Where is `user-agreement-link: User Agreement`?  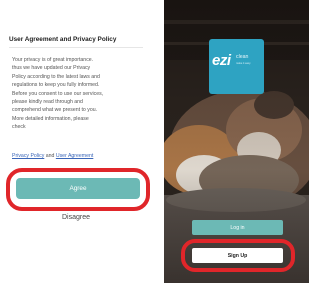
user-agreement-link: User Agreement is located at coordinates (74, 156).